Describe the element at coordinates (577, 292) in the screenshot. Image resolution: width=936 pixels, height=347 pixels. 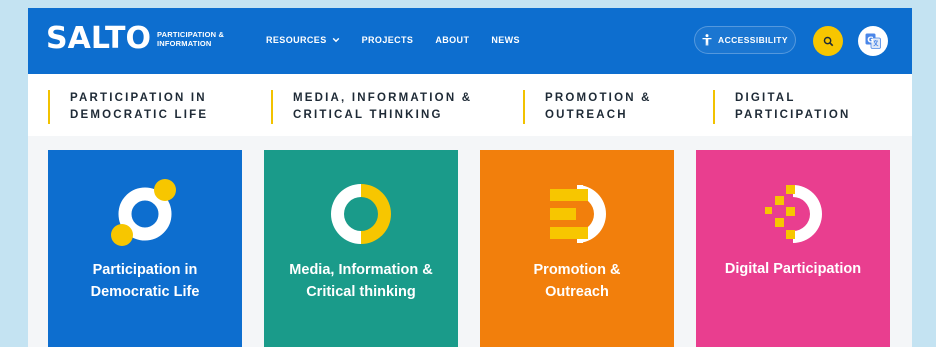
I see `card-title-line2: Outreach` at that location.